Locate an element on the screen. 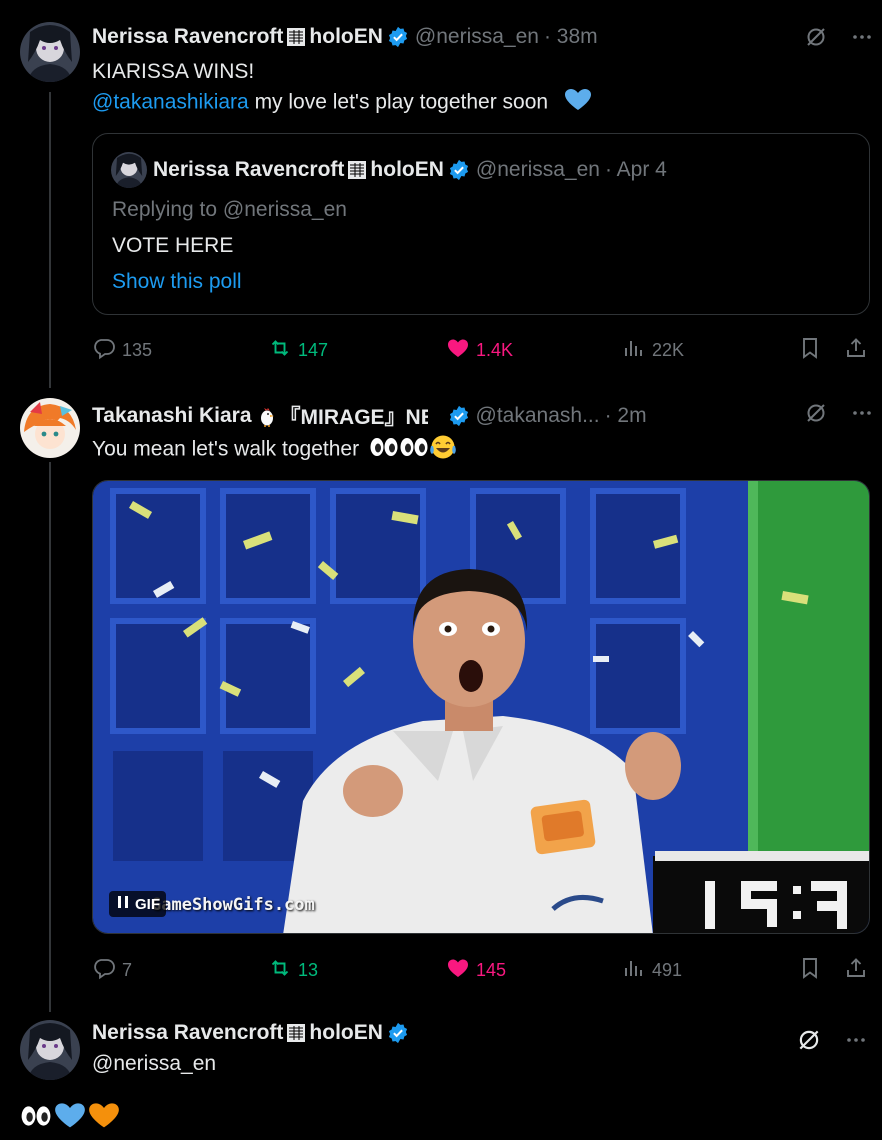 This screenshot has height=1140, width=882. tweet-timestamp: · 38m is located at coordinates (571, 37).